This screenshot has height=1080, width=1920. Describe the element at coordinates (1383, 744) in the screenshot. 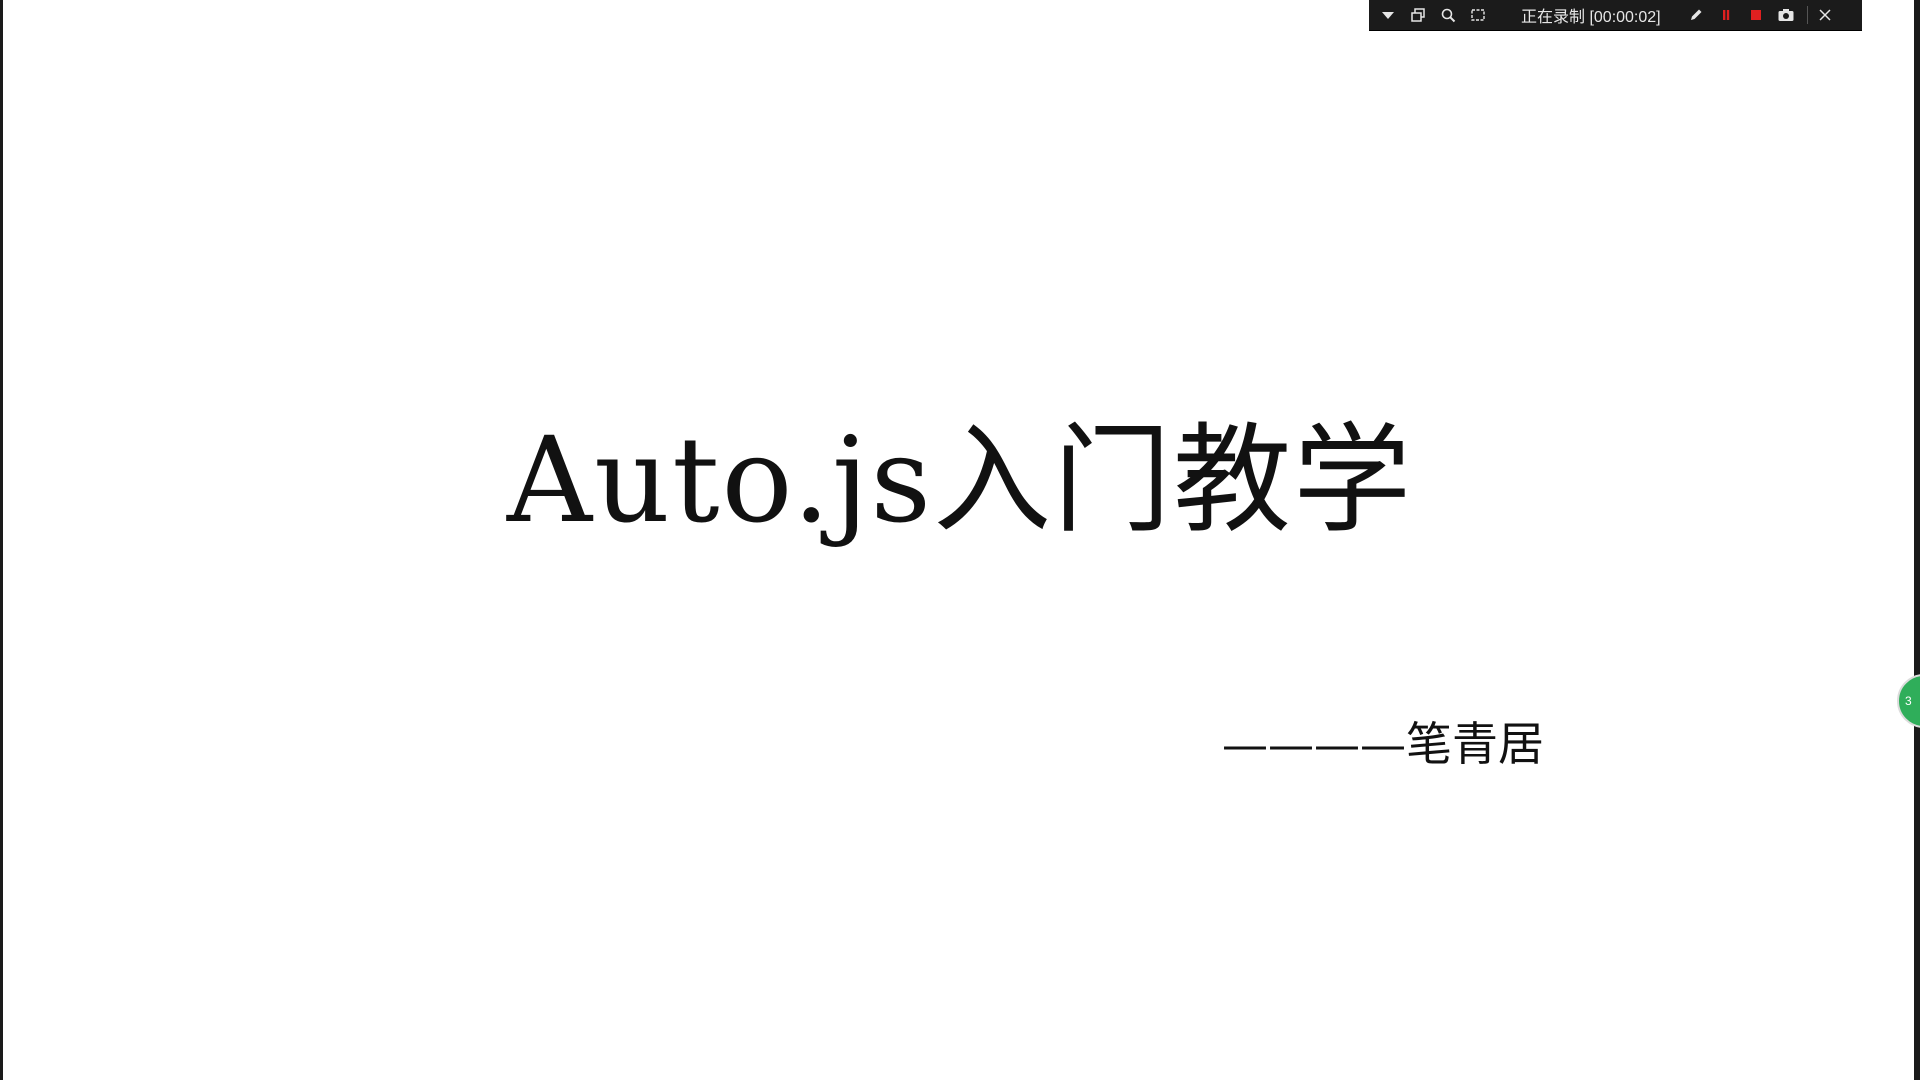

I see `slide-author: ————笔青居` at that location.